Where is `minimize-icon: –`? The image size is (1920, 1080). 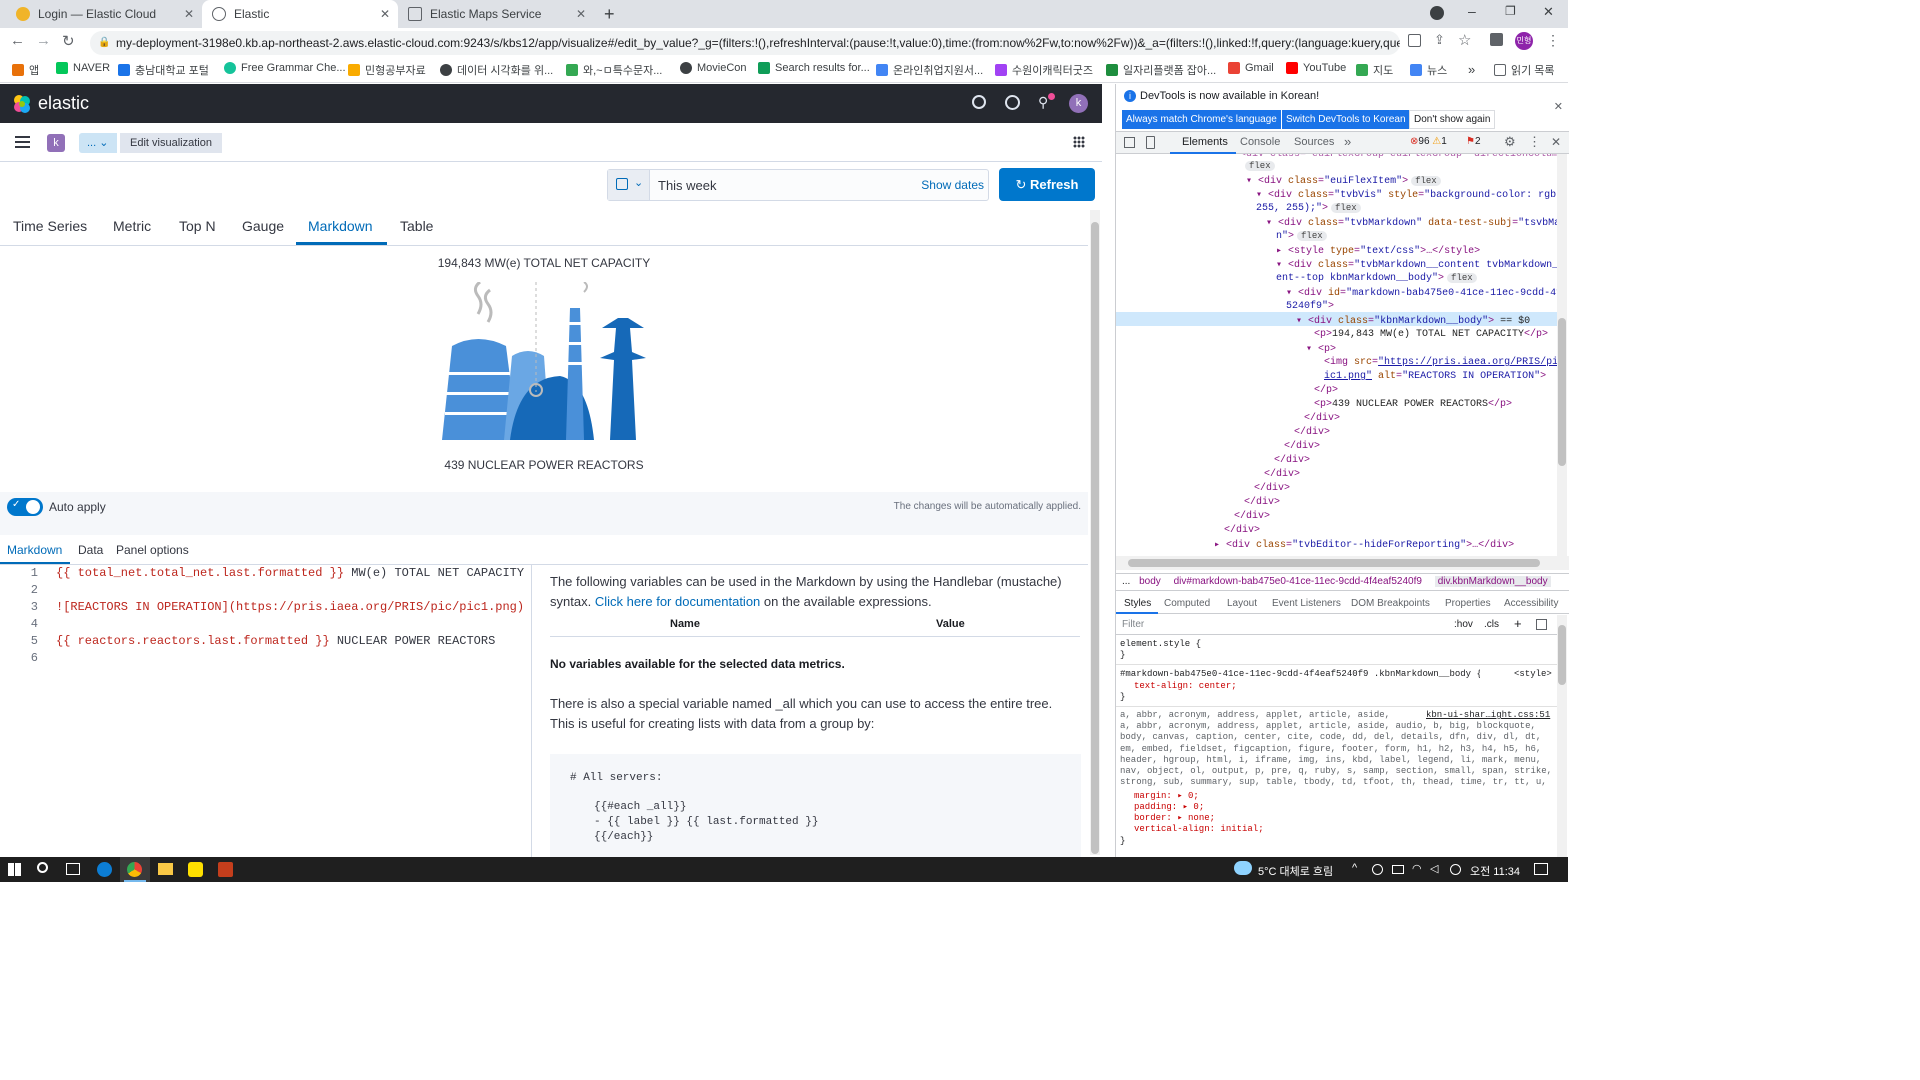
minimize-icon: – is located at coordinates (1472, 11).